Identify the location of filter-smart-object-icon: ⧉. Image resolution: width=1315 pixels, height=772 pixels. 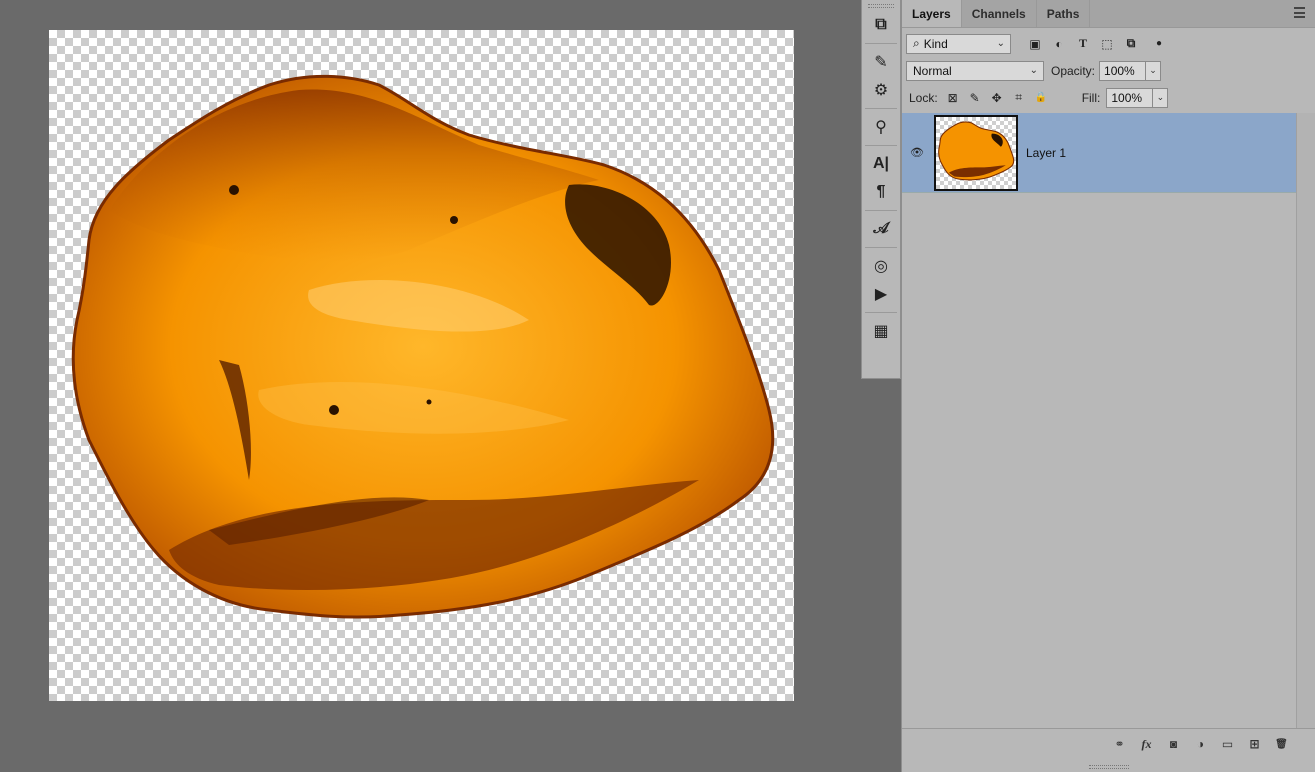
(1131, 44).